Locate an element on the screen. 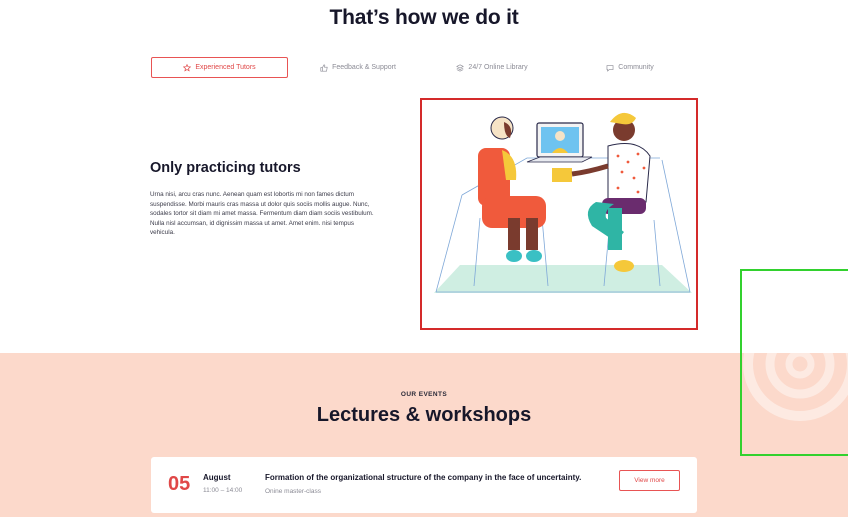 The image size is (848, 517). event-month: August is located at coordinates (217, 477).